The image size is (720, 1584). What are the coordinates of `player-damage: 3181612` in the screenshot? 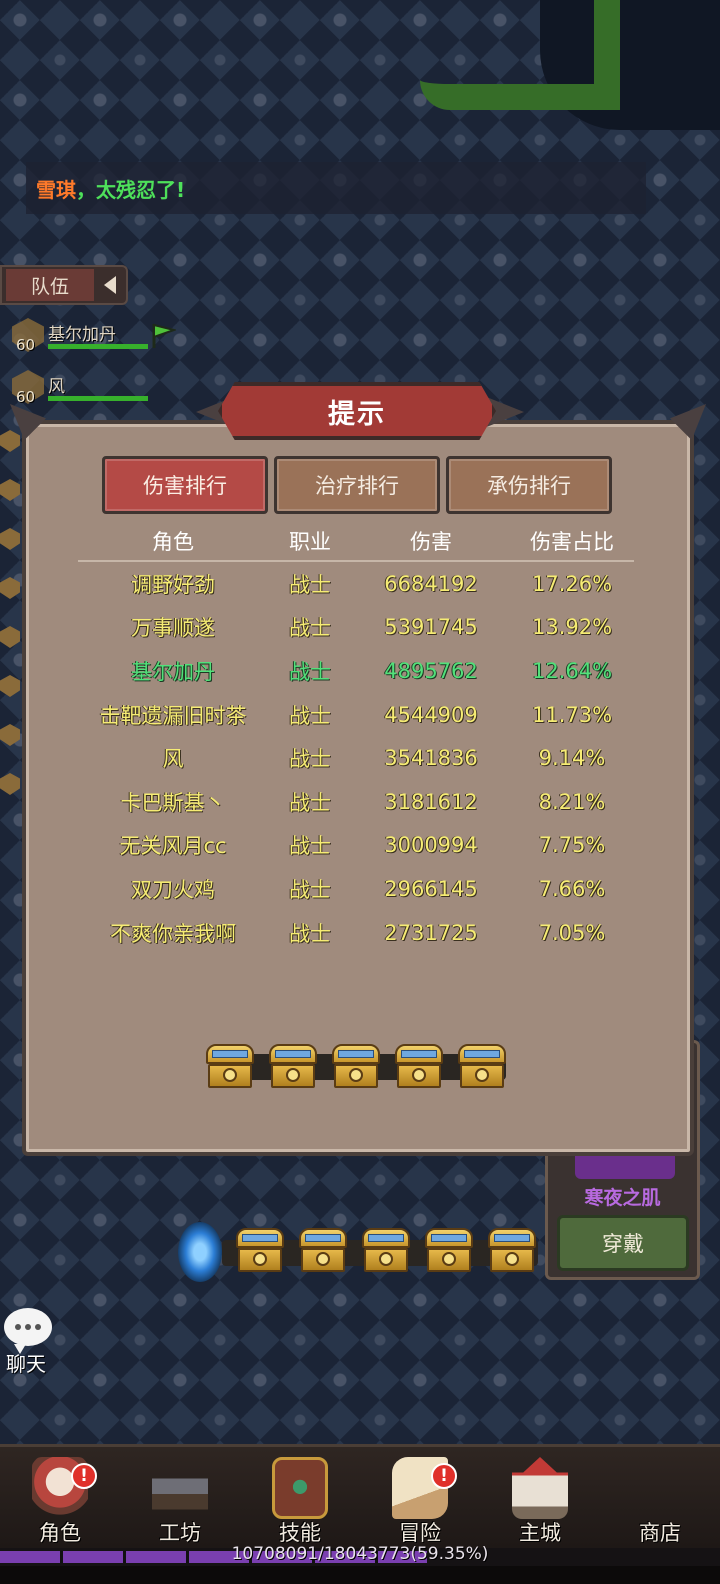 It's located at (431, 801).